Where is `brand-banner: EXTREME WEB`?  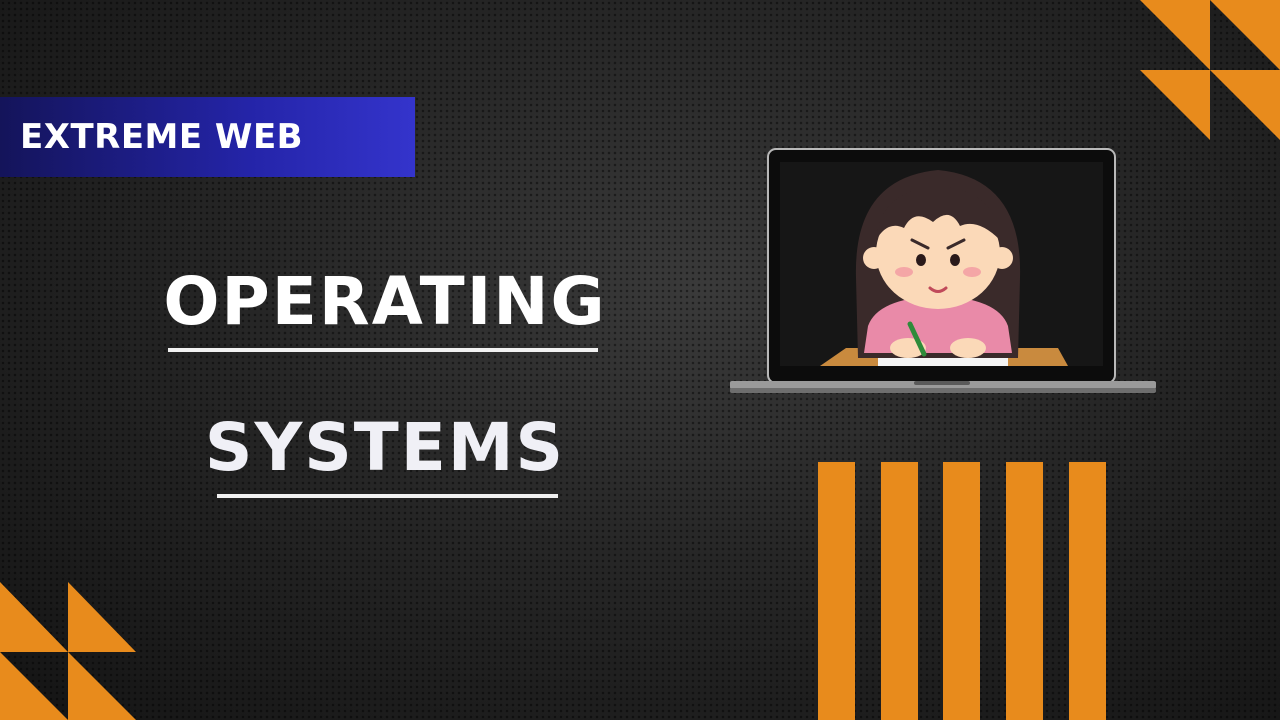
brand-banner: EXTREME WEB is located at coordinates (207, 137).